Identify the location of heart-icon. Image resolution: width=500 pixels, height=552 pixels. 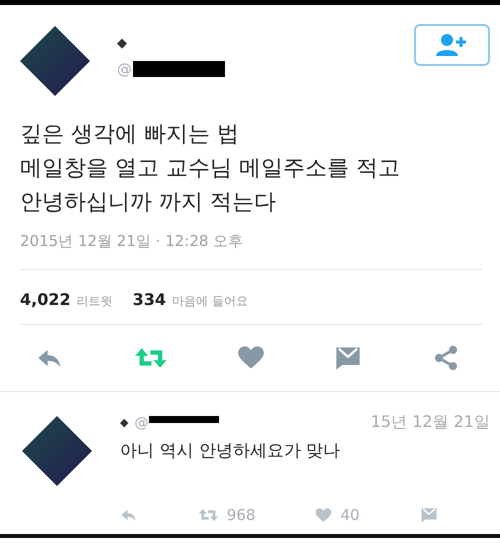
(323, 515).